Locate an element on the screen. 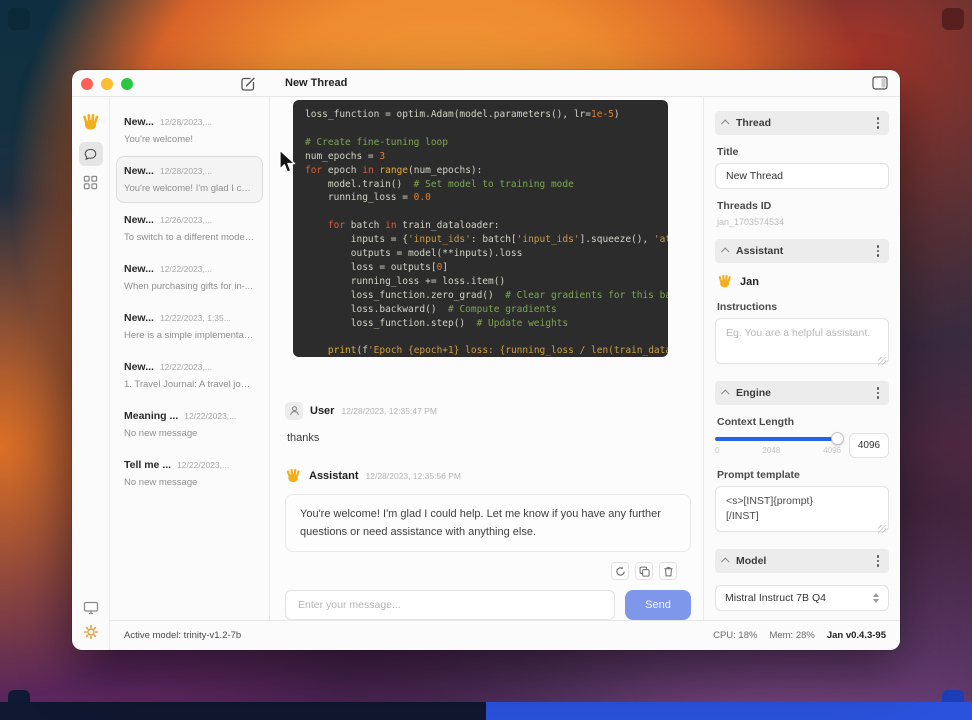 The image size is (972, 720). minimize-window-button is located at coordinates (107, 84).